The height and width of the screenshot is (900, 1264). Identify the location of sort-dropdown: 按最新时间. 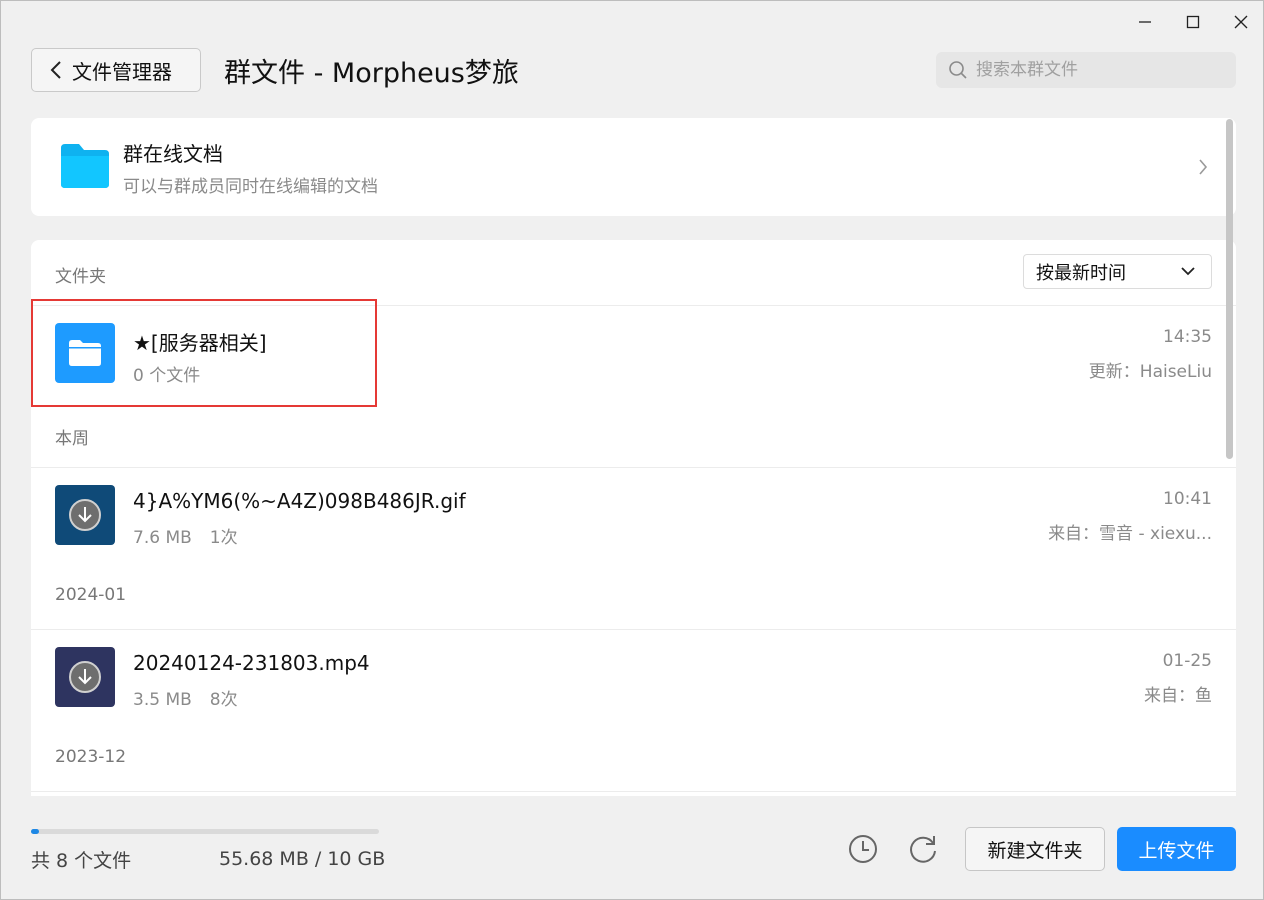
(1117, 271).